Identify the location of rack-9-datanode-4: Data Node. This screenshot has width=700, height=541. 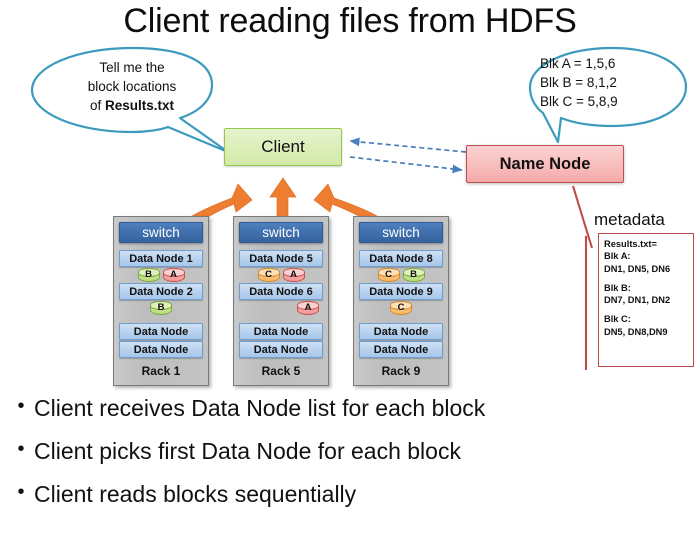
(401, 349).